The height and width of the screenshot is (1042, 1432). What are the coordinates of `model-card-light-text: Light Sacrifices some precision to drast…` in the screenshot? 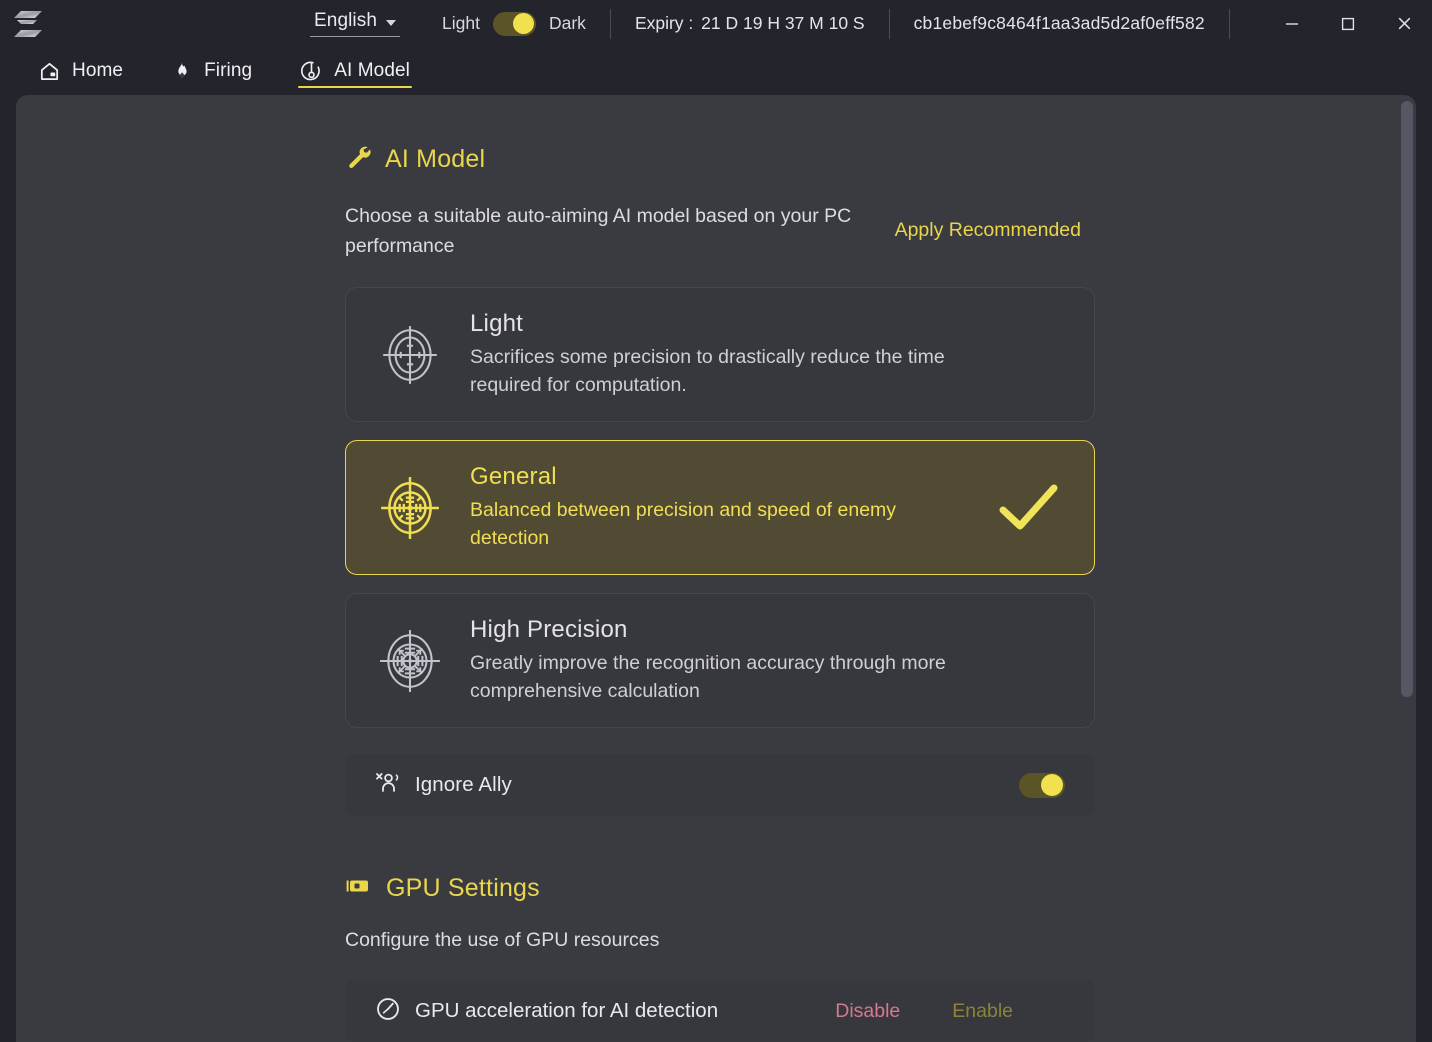 It's located at (719, 354).